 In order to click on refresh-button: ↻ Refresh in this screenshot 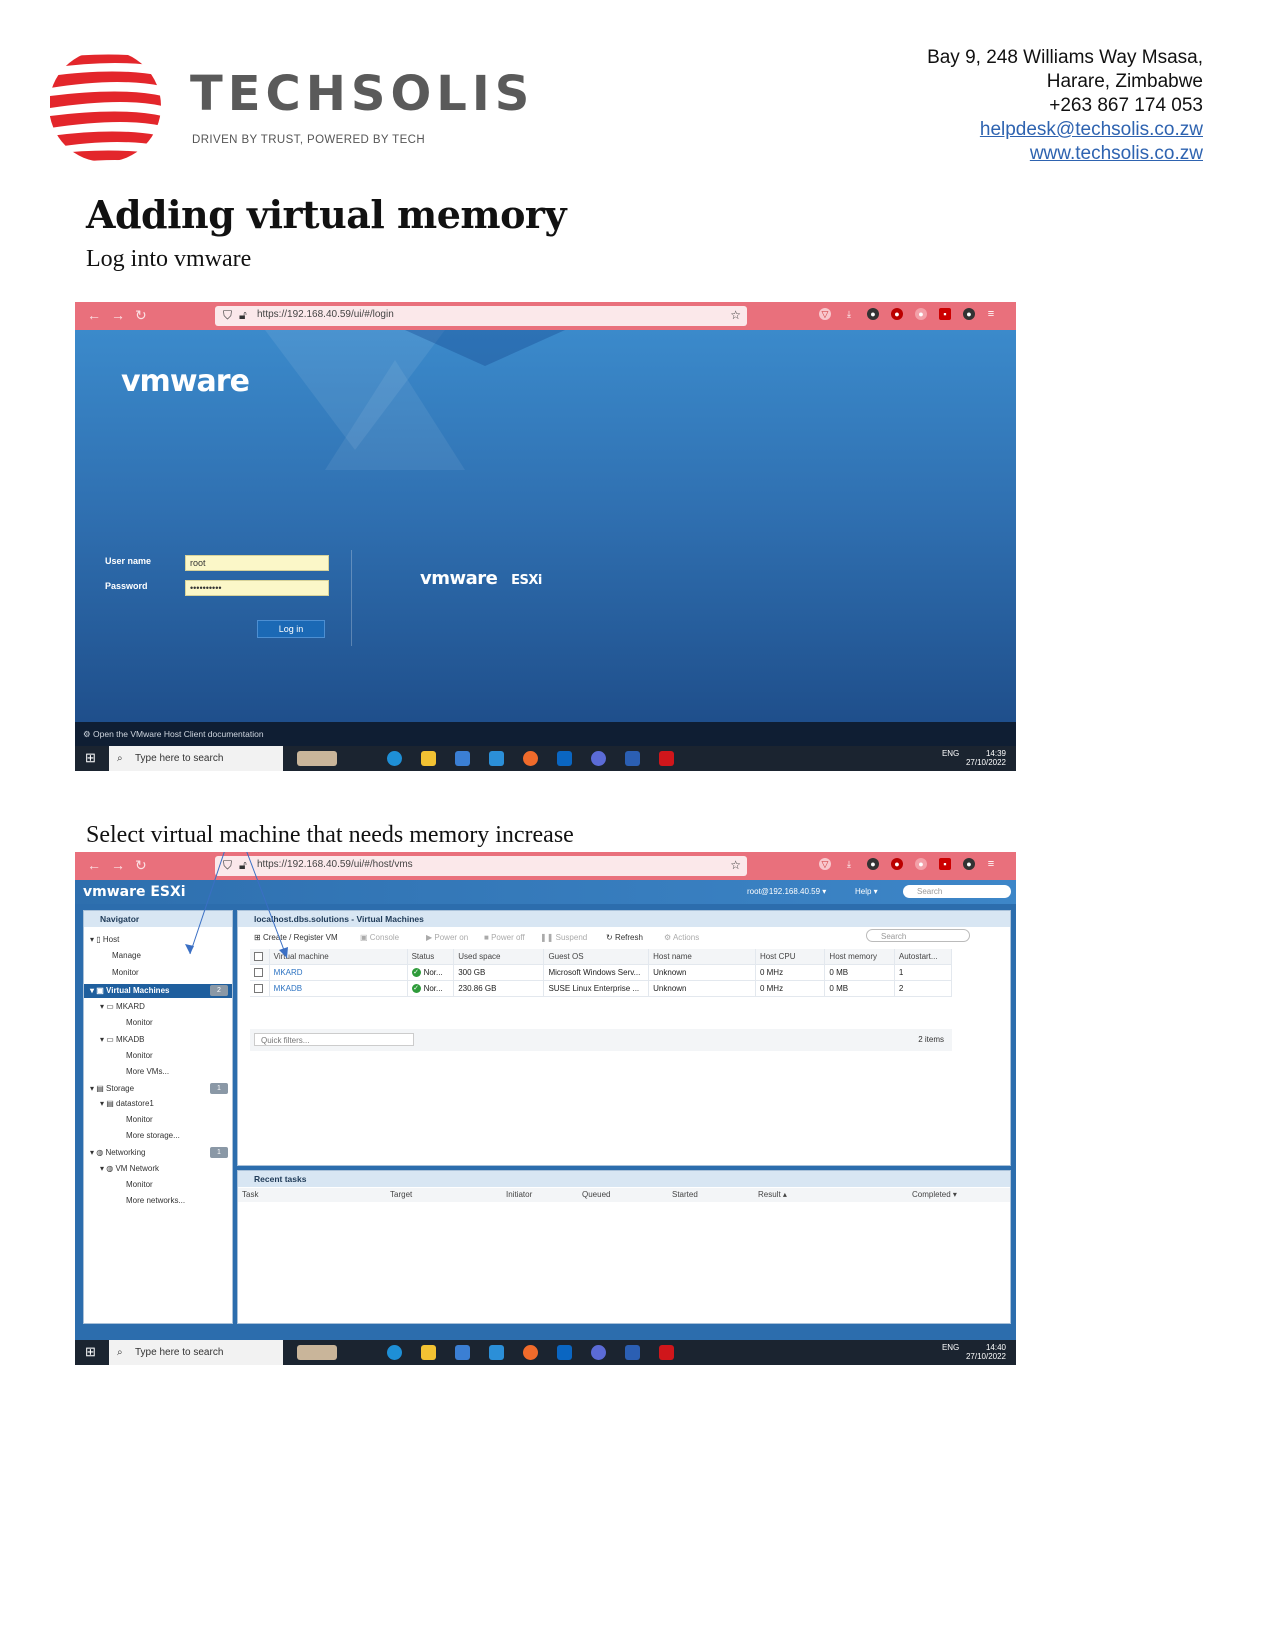, I will do `click(624, 937)`.